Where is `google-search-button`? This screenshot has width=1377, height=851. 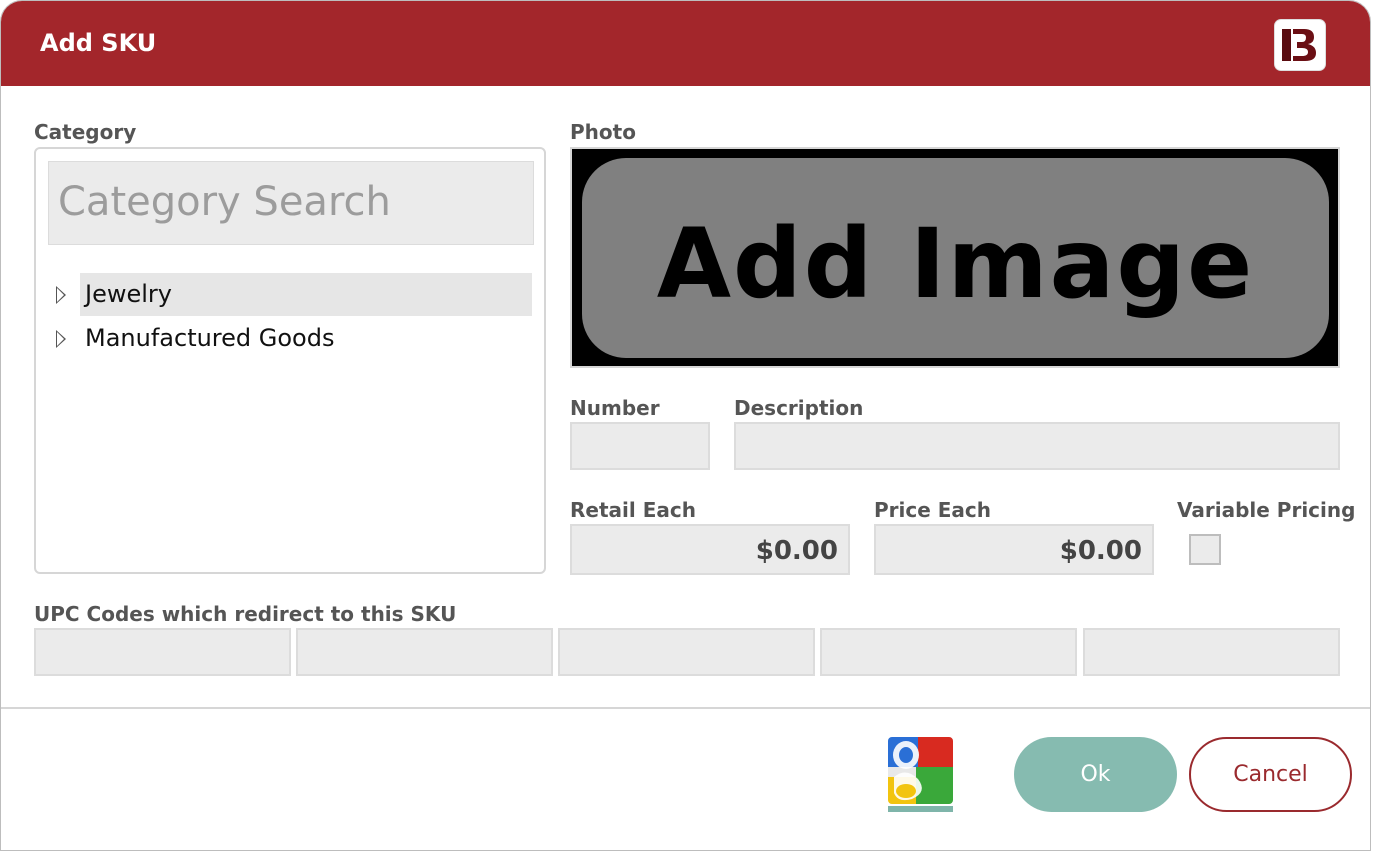 google-search-button is located at coordinates (920, 774).